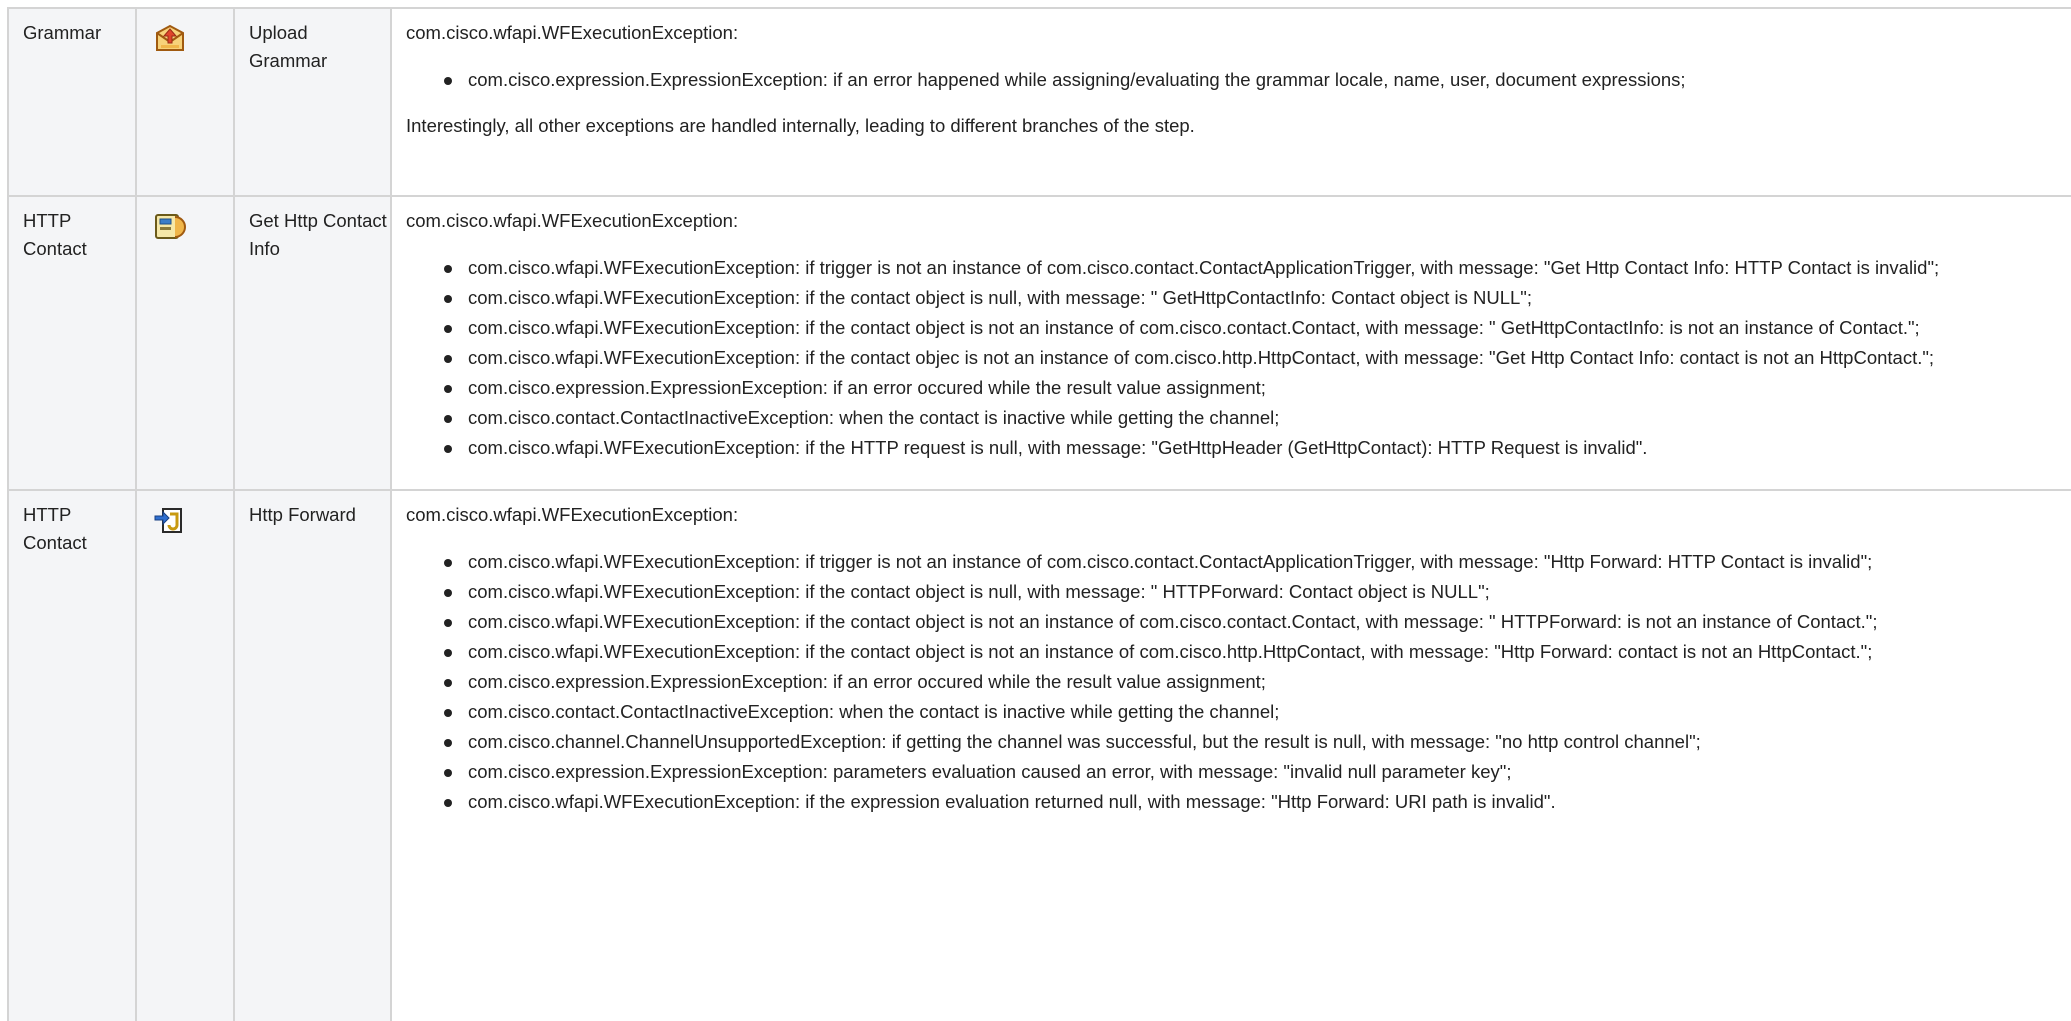  I want to click on step-cell: Http Forward, so click(313, 755).